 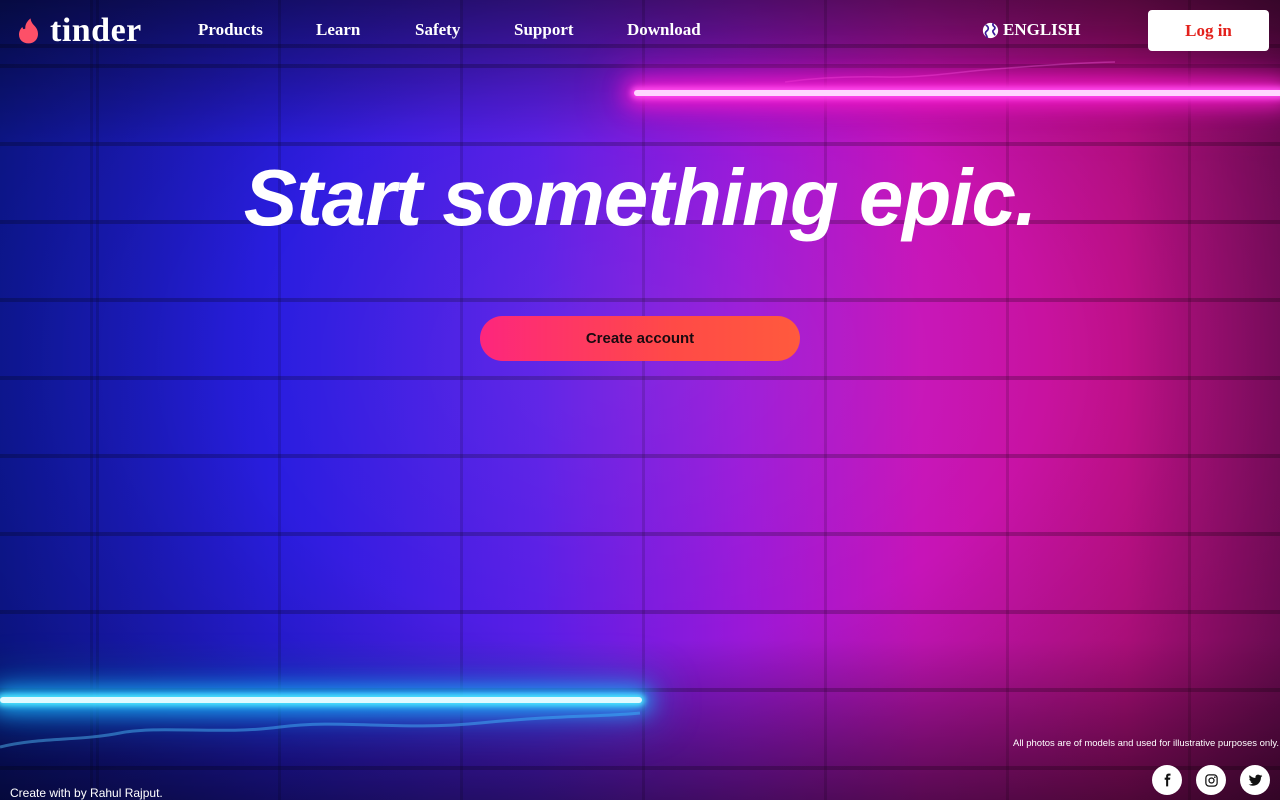 What do you see at coordinates (437, 30) in the screenshot?
I see `nav-safety: Safety` at bounding box center [437, 30].